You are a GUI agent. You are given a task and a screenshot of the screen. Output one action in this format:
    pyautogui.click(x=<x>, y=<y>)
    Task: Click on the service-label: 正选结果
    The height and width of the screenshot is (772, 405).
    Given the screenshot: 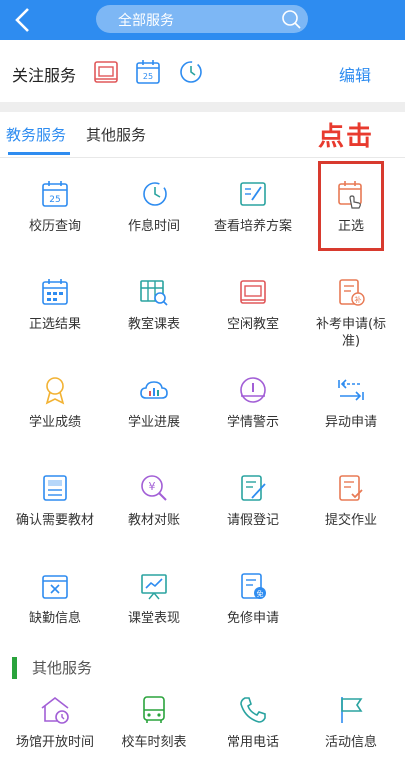 What is the action you would take?
    pyautogui.click(x=54, y=324)
    